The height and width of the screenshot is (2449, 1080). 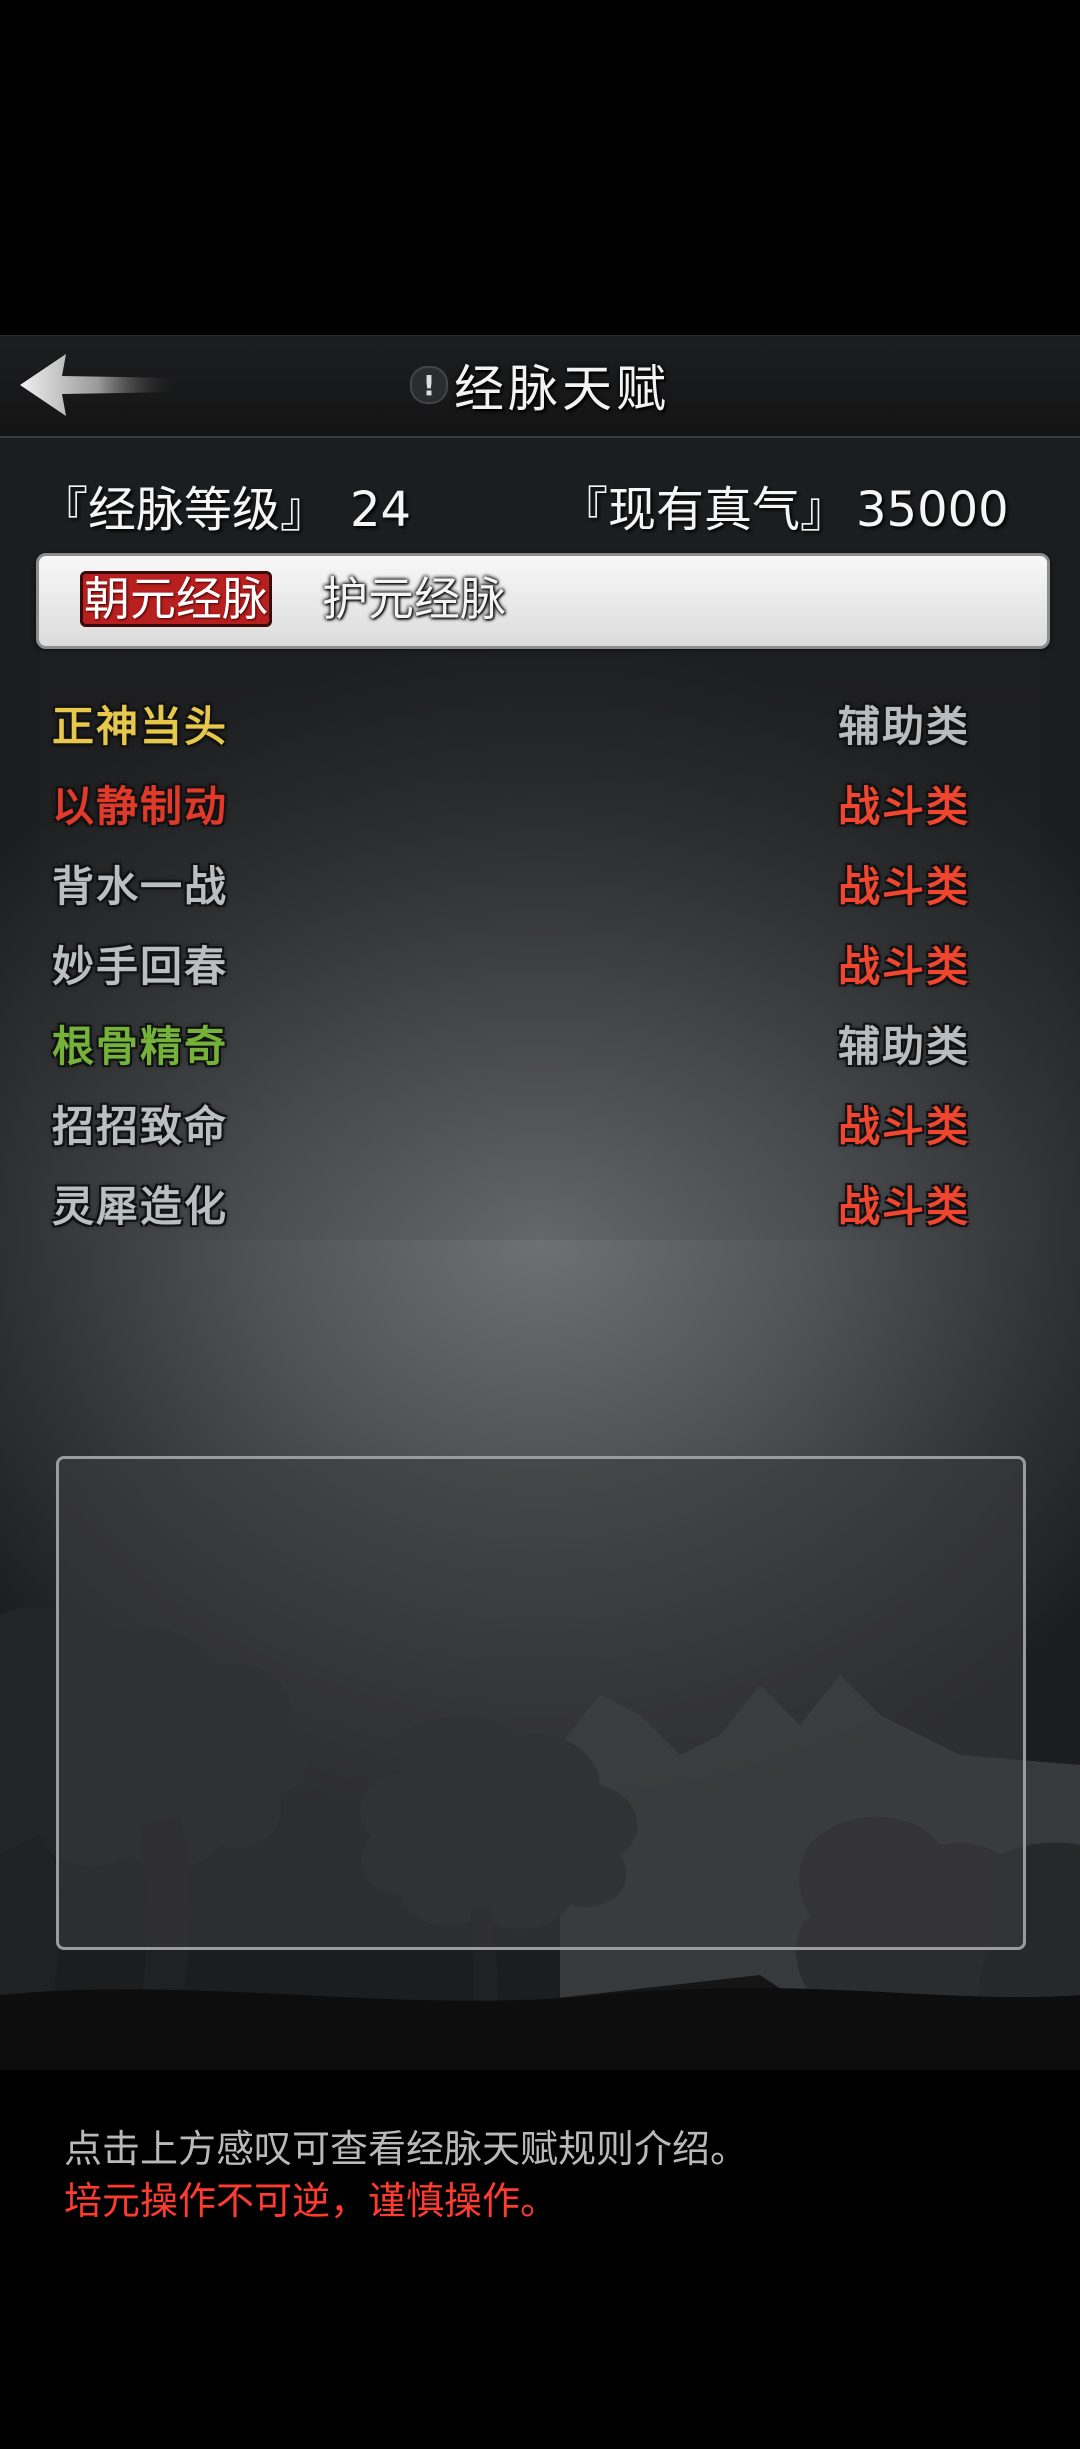 I want to click on talent-name: 以静制动, so click(x=140, y=806).